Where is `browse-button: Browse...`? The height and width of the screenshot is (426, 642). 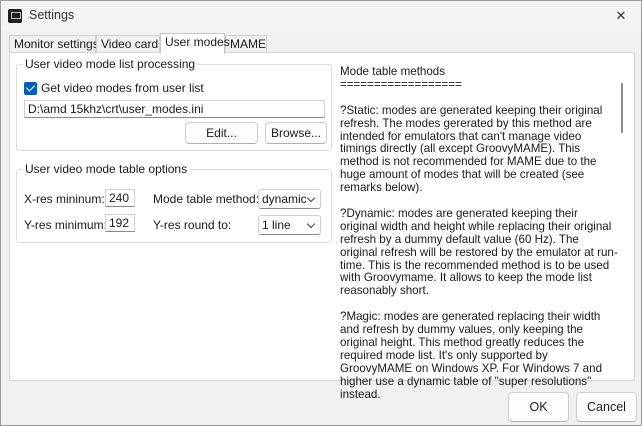
browse-button: Browse... is located at coordinates (296, 133).